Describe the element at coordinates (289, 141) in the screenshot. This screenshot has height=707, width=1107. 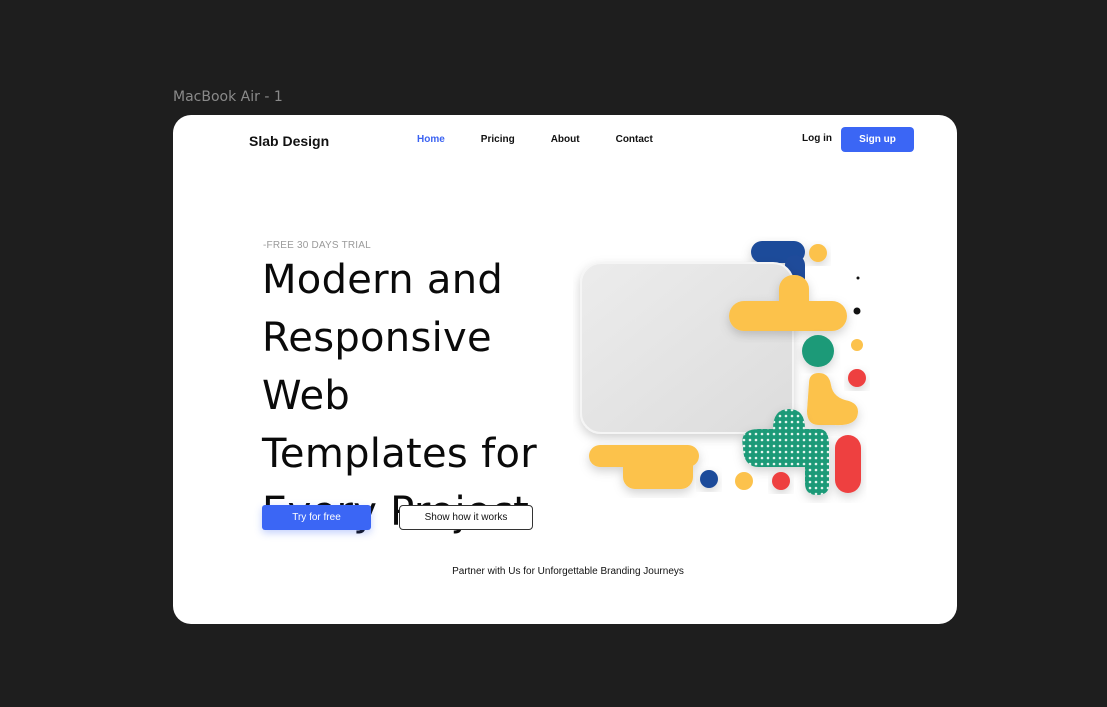
I see `brand-logo: Slab Design` at that location.